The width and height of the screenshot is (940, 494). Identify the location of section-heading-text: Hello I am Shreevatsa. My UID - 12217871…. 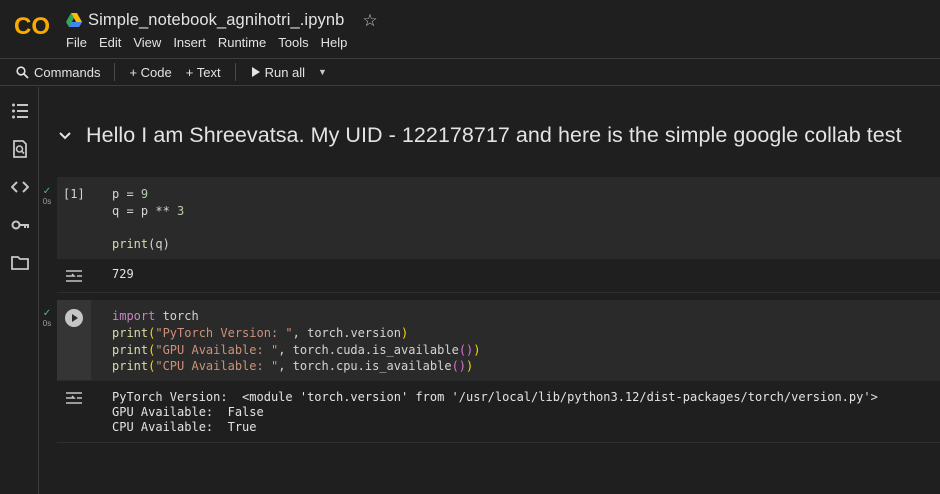
(494, 135).